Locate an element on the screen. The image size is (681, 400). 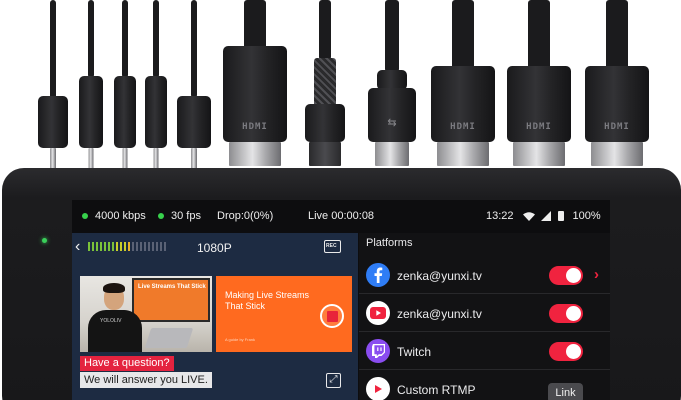
battery-value: 100% is located at coordinates (586, 216).